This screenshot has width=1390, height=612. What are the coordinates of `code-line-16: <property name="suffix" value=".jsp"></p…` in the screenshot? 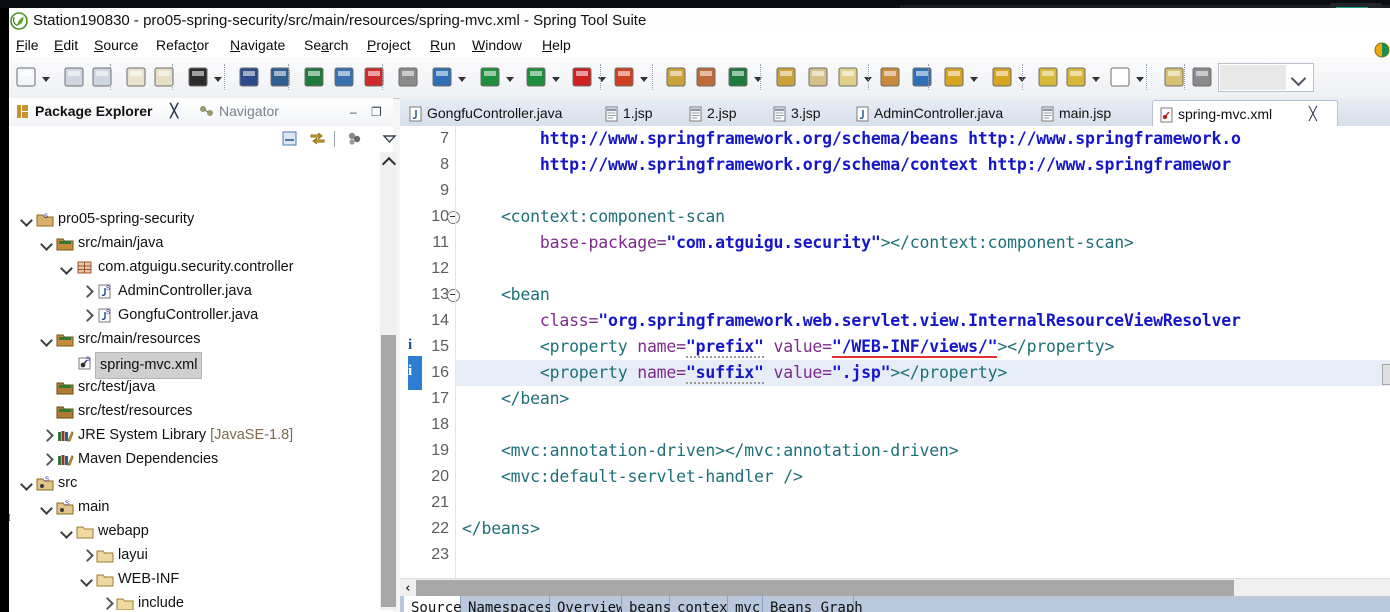 It's located at (734, 373).